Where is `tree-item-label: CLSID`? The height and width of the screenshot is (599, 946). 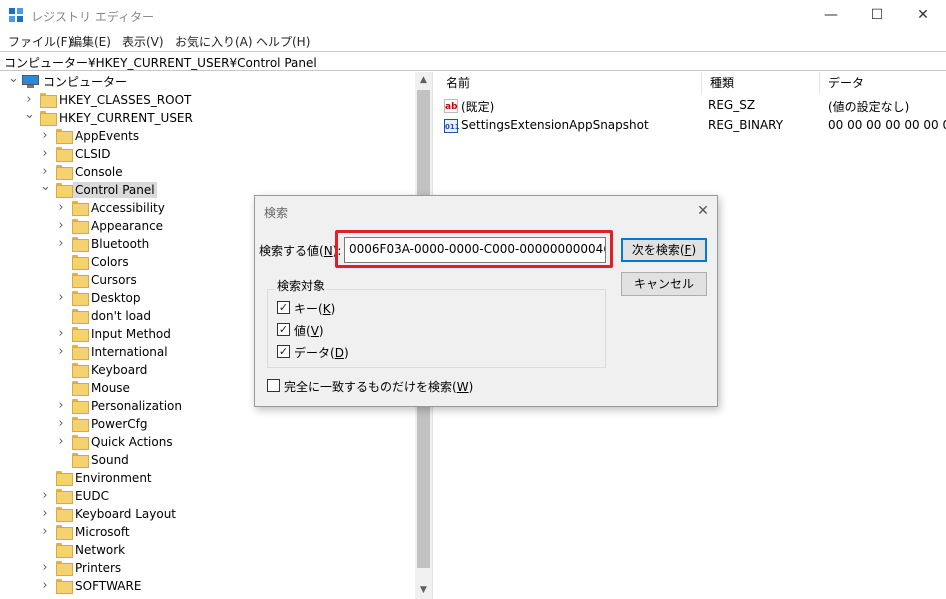
tree-item-label: CLSID is located at coordinates (93, 154).